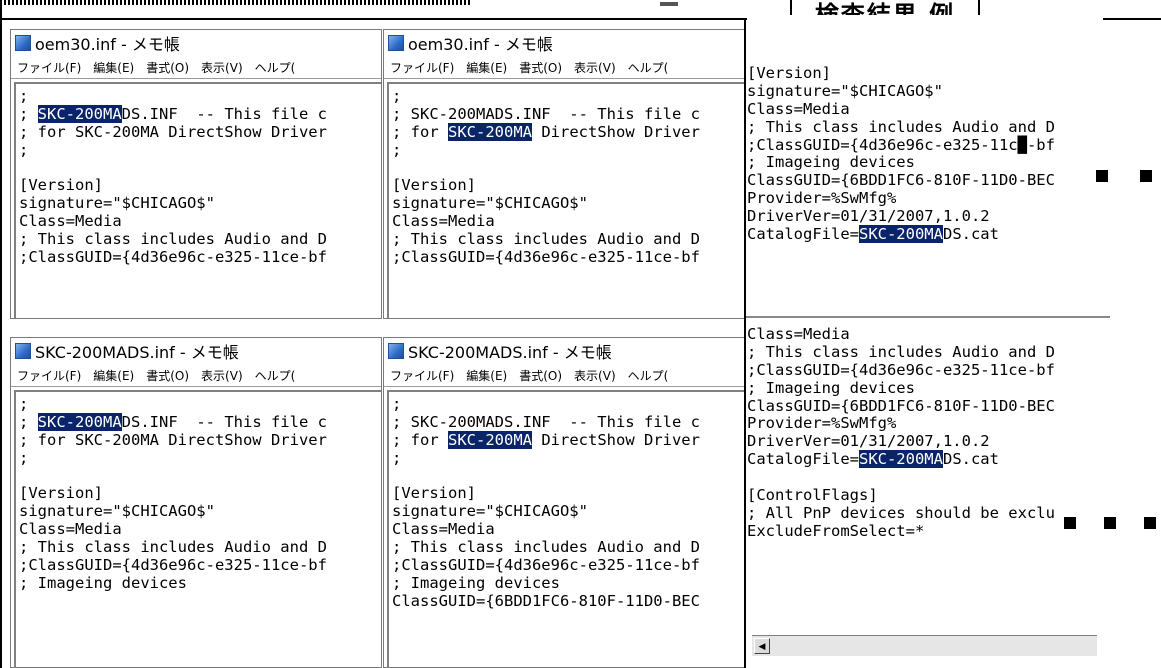  I want to click on text-segment: DriverVer=01/31/2007,1.0.2, so click(868, 216).